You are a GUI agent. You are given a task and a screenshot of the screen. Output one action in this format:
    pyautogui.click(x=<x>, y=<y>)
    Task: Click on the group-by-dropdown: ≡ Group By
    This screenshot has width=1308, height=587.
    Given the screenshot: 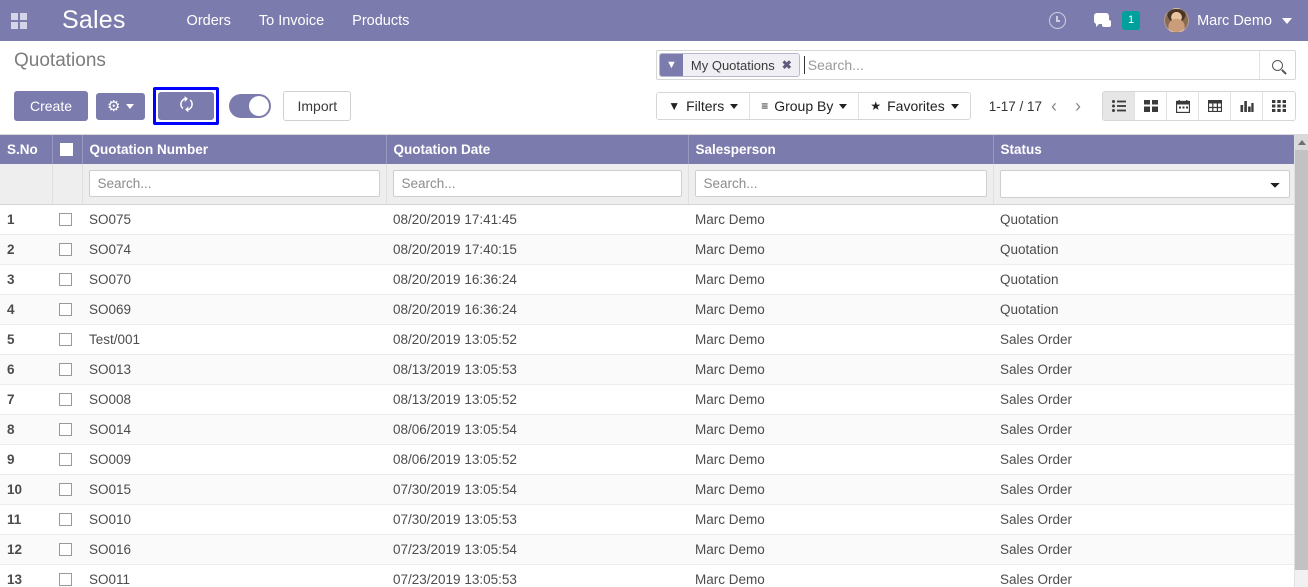 What is the action you would take?
    pyautogui.click(x=805, y=106)
    